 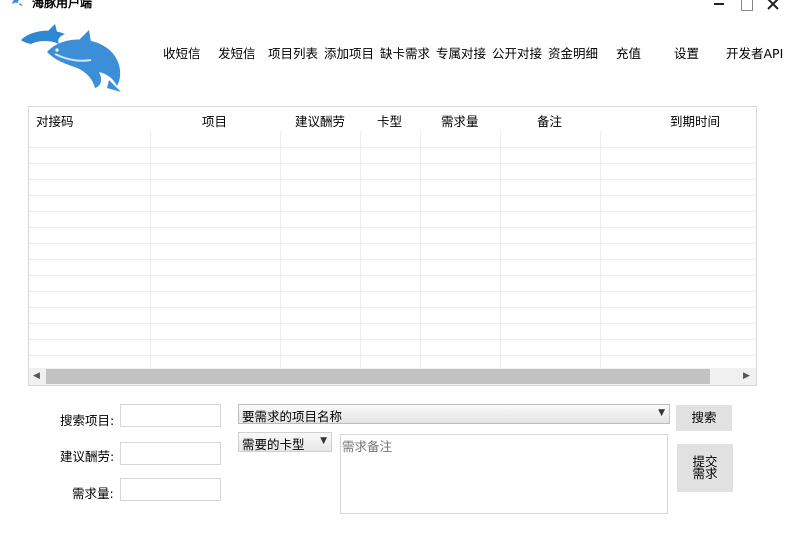 I want to click on quantity-label: 需求量:, so click(x=93, y=493).